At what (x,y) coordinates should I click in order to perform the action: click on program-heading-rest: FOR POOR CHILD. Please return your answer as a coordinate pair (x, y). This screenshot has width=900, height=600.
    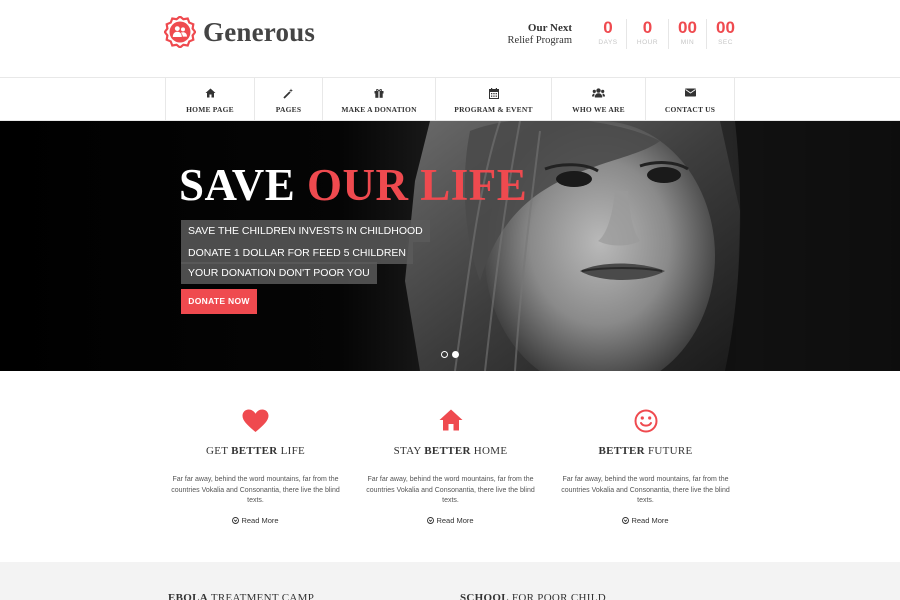
    Looking at the image, I should click on (557, 596).